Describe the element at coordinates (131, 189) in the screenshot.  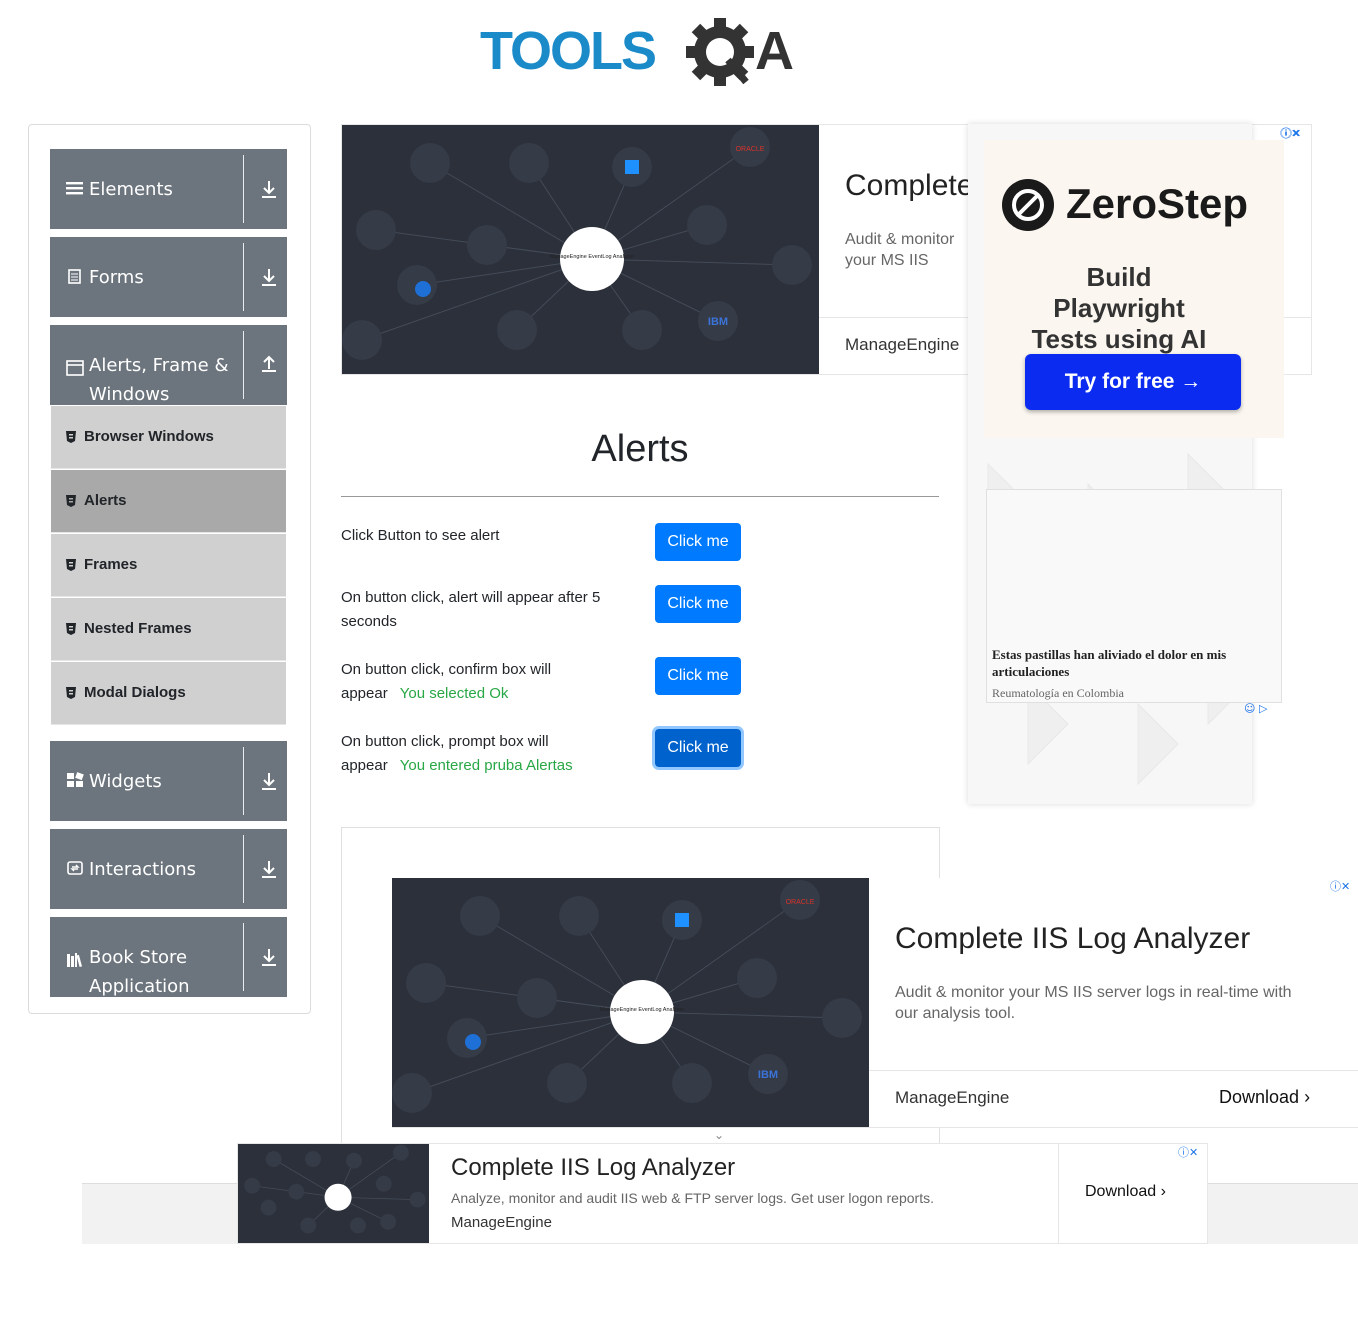
I see `sidebar-group-label: Elements` at that location.